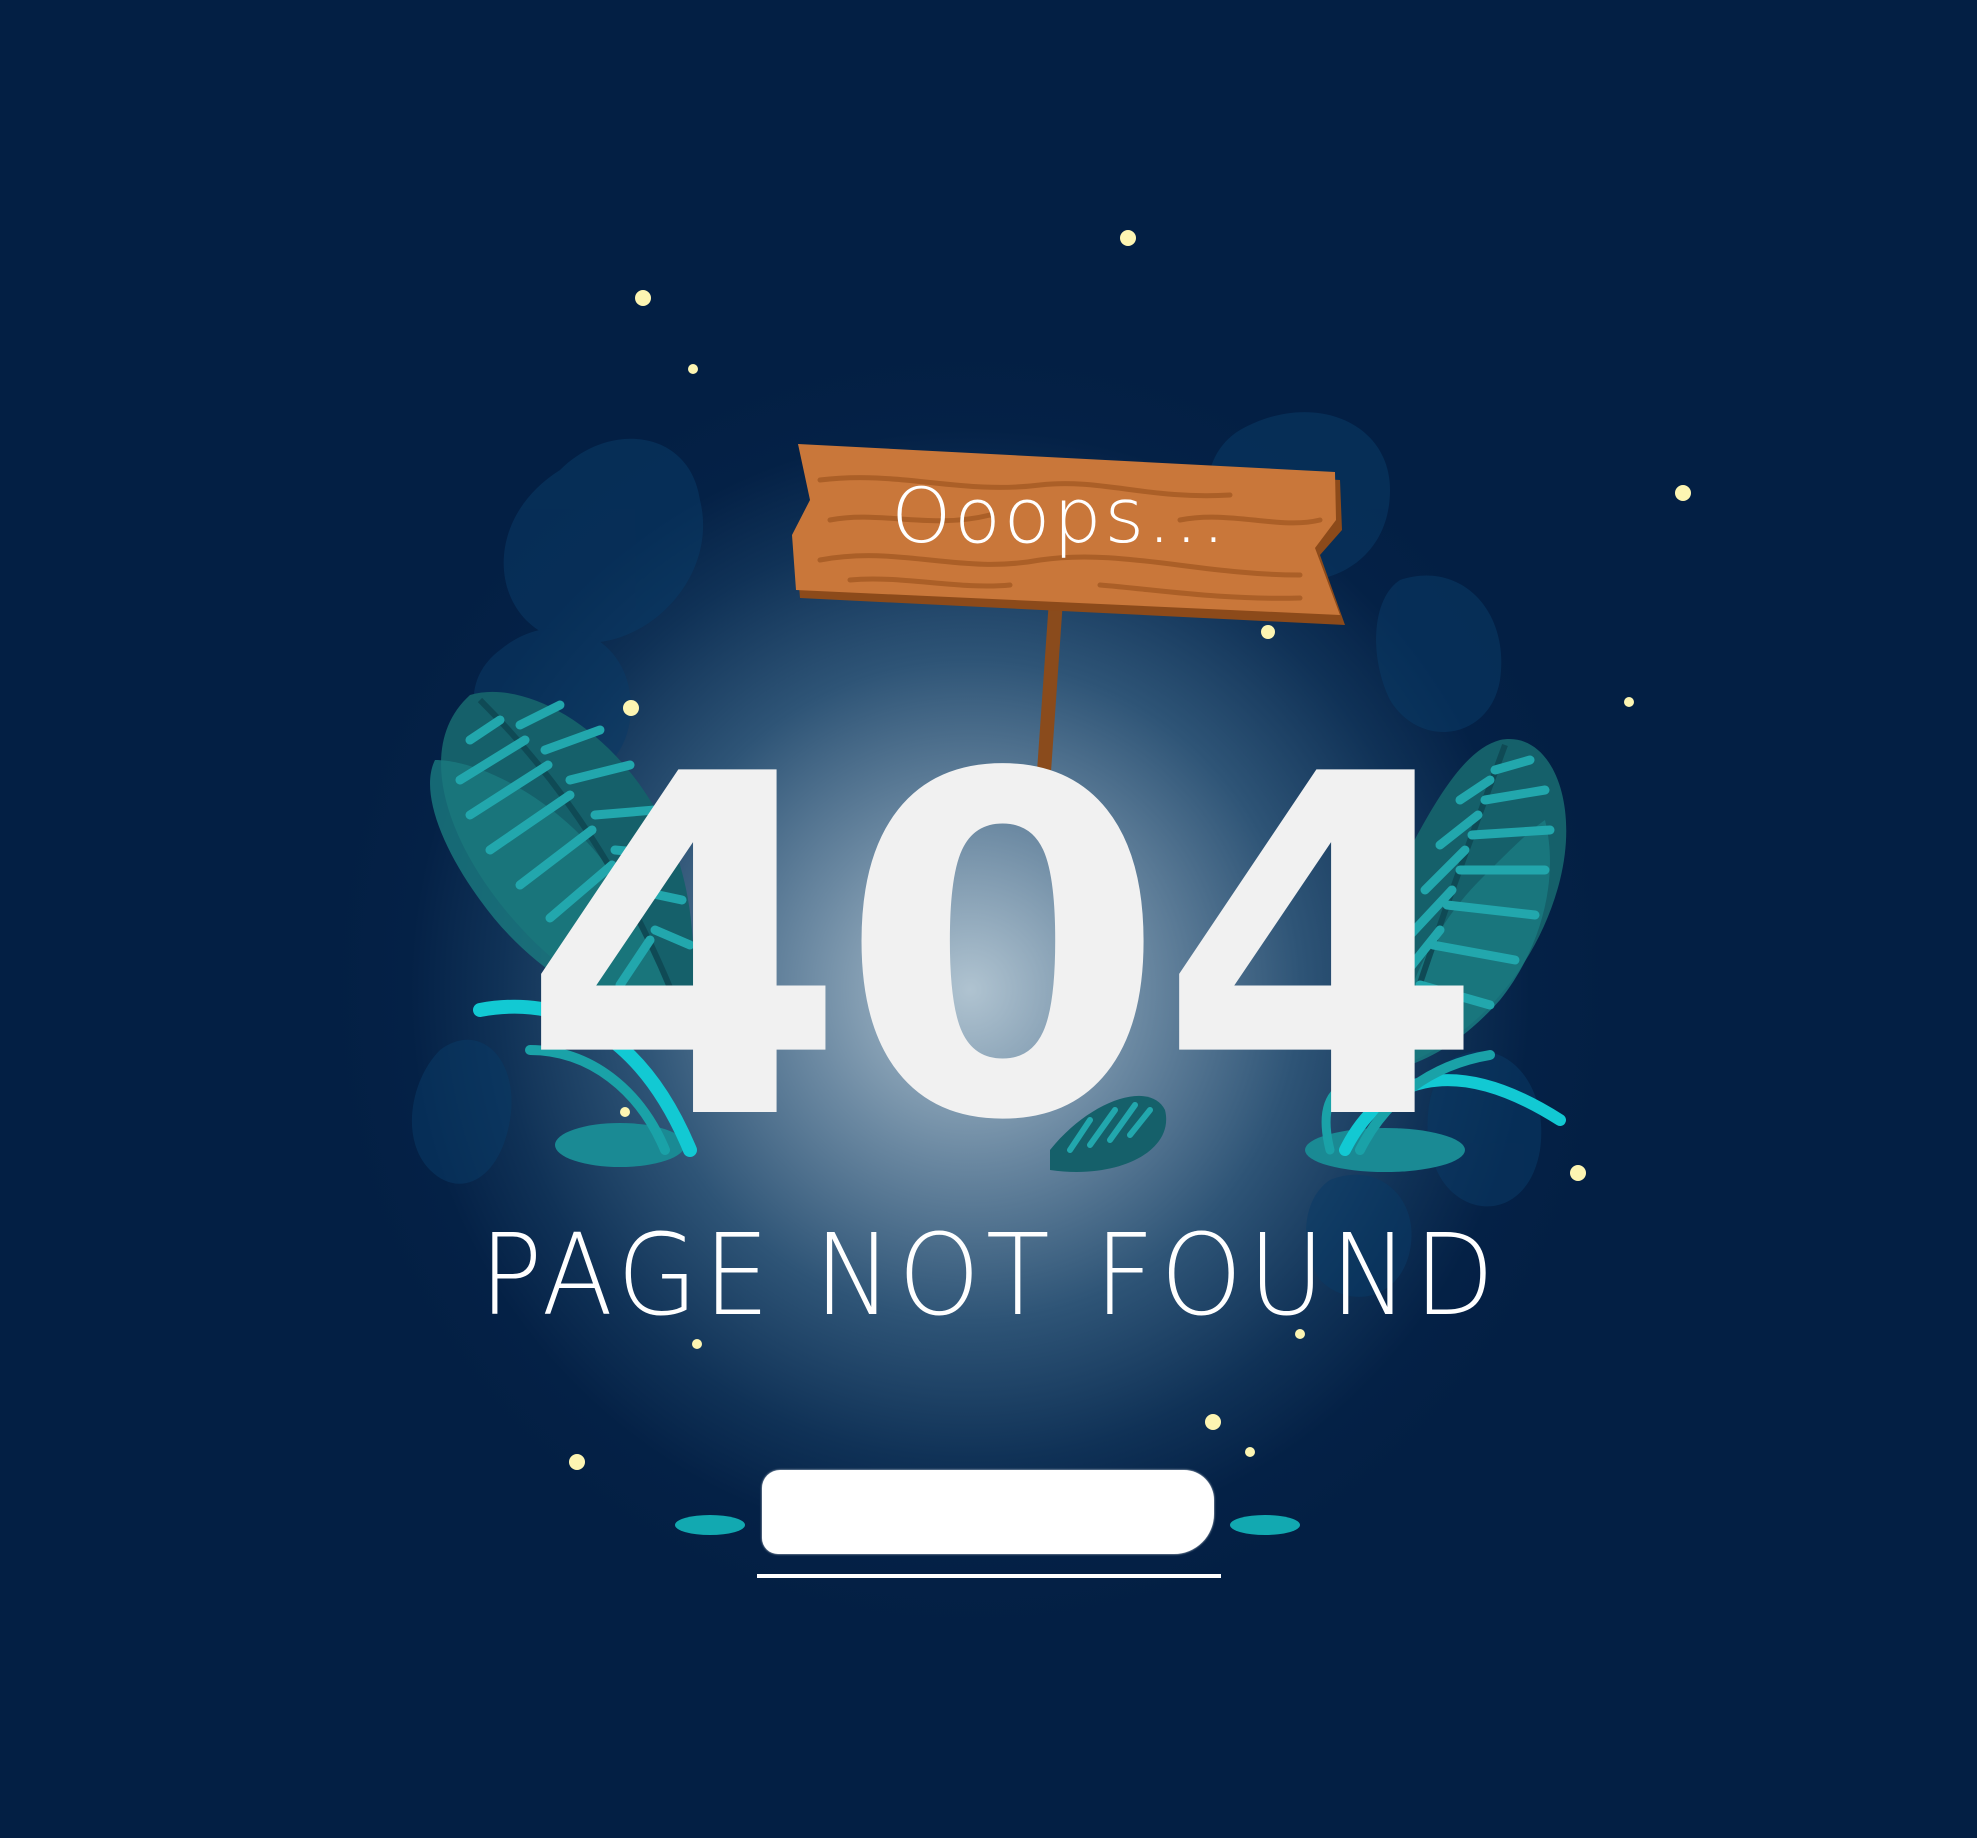  What do you see at coordinates (990, 1275) in the screenshot?
I see `error-message: PAGE NOT FOUND` at bounding box center [990, 1275].